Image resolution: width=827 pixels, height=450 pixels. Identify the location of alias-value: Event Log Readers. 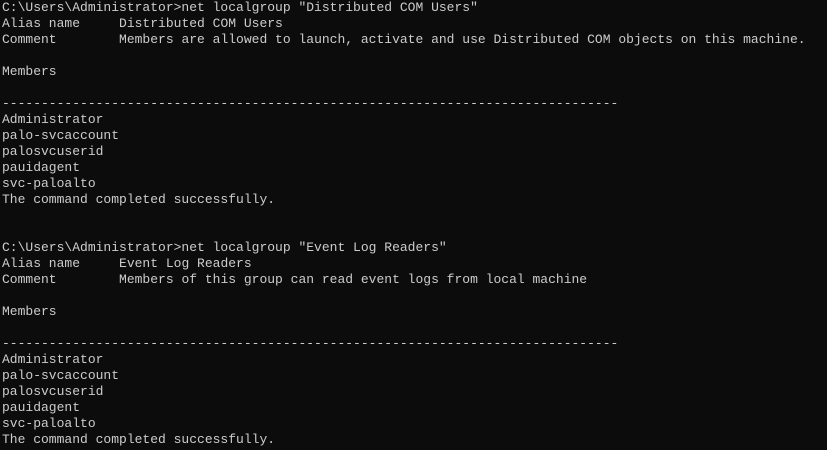
(185, 263).